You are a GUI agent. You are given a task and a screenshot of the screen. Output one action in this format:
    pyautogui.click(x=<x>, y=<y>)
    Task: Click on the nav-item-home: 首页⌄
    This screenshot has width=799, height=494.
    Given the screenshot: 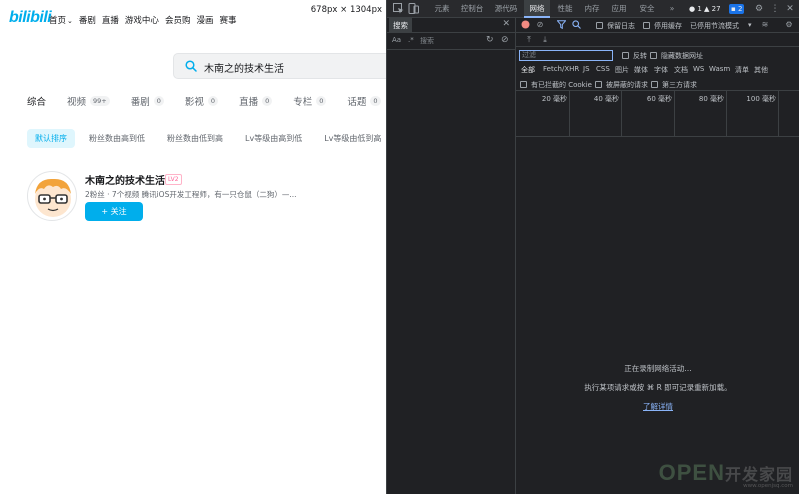 What is the action you would take?
    pyautogui.click(x=61, y=20)
    